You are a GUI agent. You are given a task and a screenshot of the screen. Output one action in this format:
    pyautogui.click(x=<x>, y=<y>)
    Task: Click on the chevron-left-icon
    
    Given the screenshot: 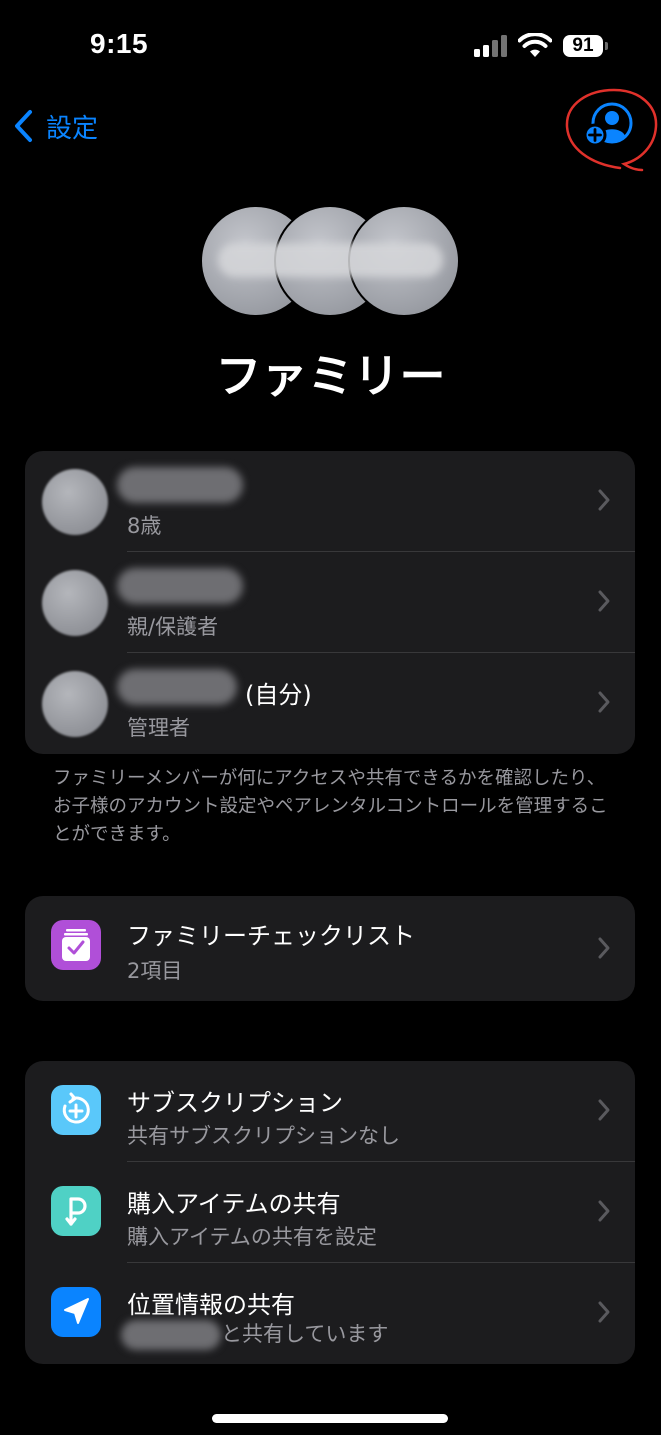 What is the action you would take?
    pyautogui.click(x=23, y=126)
    